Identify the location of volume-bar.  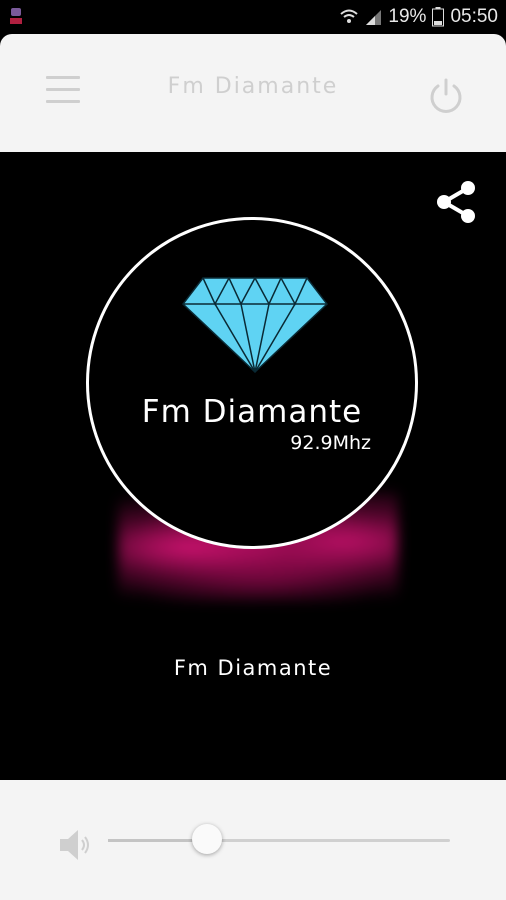
(253, 840).